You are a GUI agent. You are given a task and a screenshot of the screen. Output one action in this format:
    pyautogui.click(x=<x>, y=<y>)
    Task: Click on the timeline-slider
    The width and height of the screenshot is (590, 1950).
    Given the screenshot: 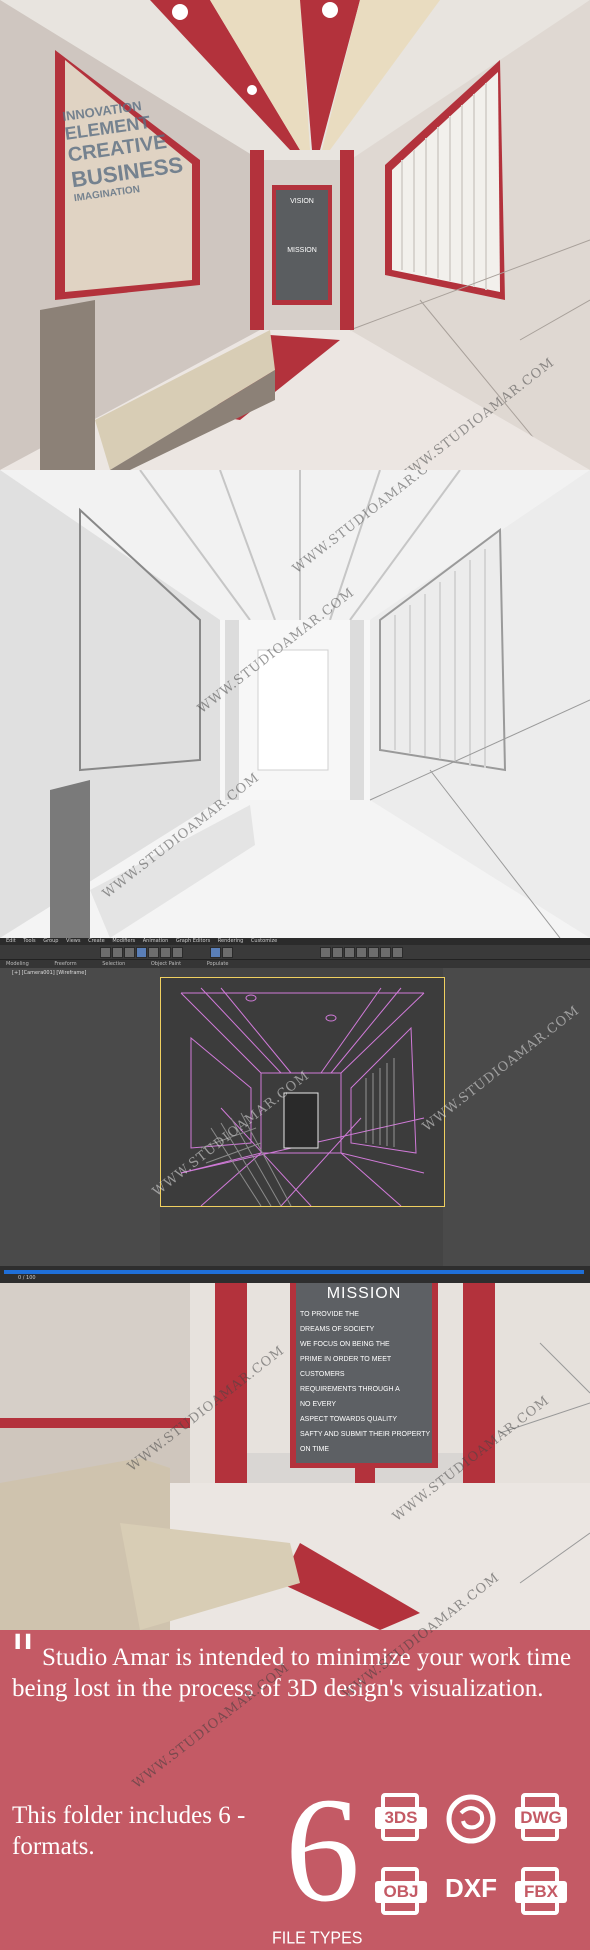 What is the action you would take?
    pyautogui.click(x=294, y=1272)
    